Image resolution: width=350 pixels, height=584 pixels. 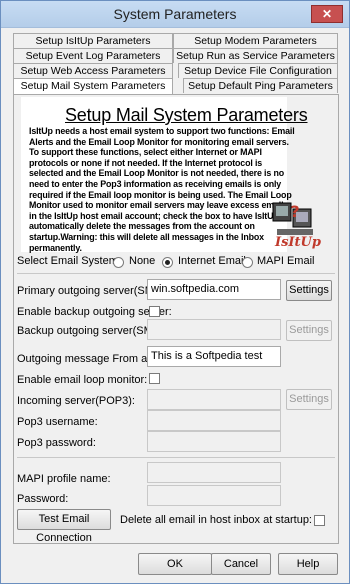 What do you see at coordinates (93, 86) in the screenshot?
I see `tab-mail-system: Setup Mail System Parameters` at bounding box center [93, 86].